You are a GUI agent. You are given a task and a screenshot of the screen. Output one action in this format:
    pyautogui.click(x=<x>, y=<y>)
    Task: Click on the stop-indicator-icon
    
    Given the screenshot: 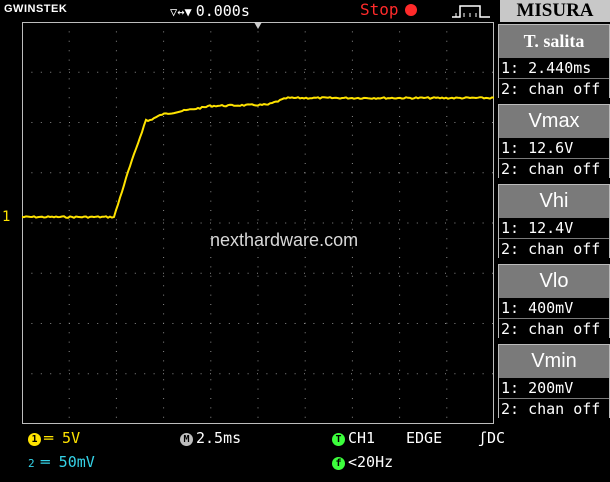 What is the action you would take?
    pyautogui.click(x=410, y=10)
    